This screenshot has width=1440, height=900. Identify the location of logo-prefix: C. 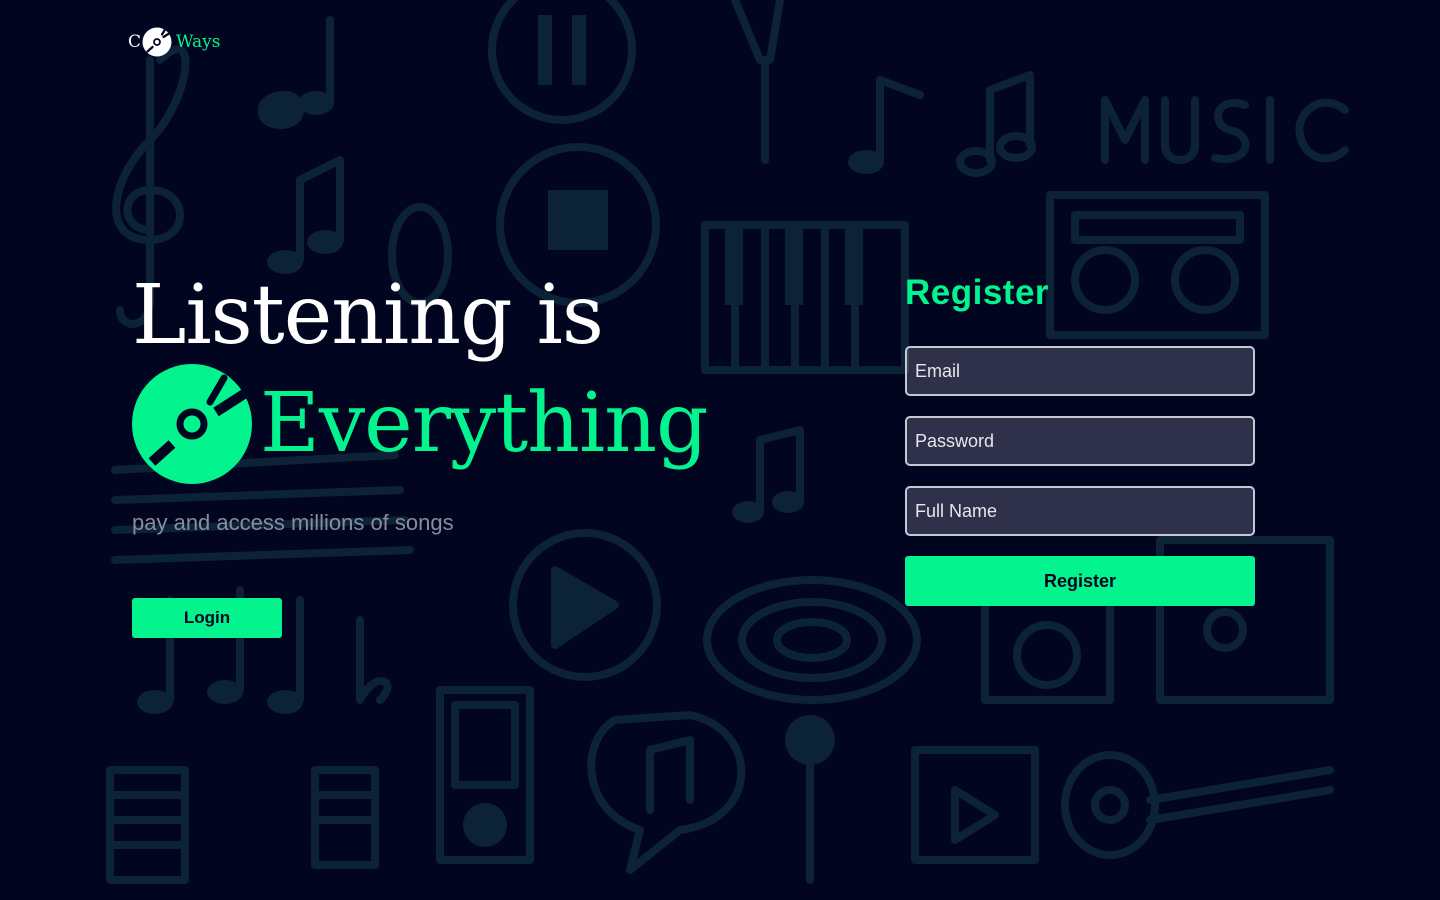
(135, 42).